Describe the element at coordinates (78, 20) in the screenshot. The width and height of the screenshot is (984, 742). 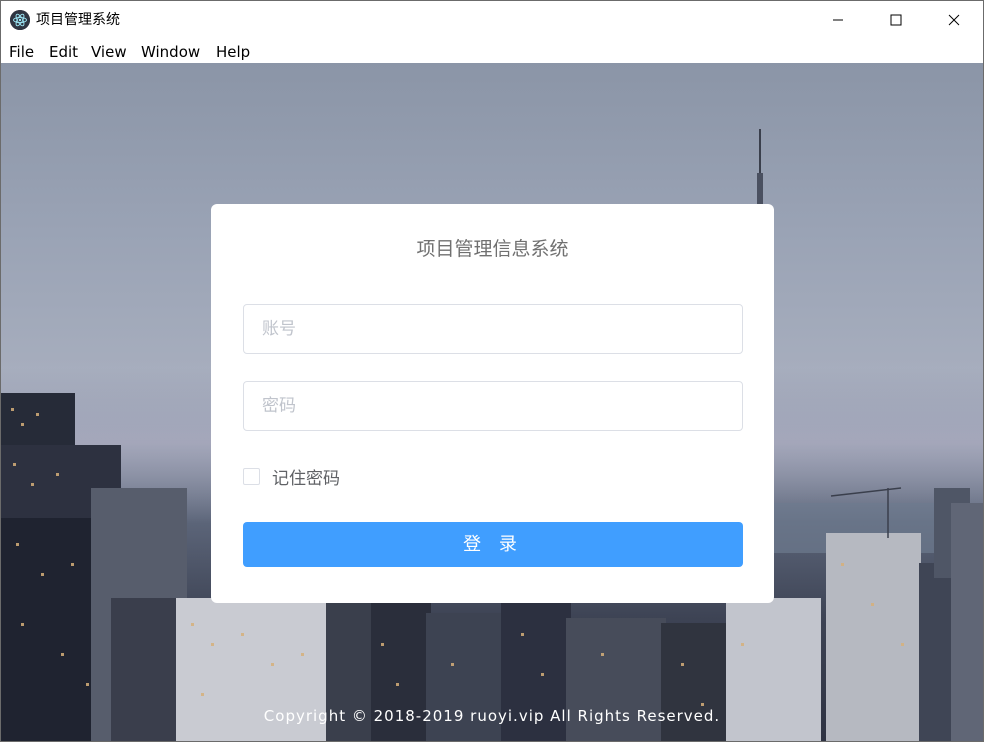
I see `window-title: 项目管理系统` at that location.